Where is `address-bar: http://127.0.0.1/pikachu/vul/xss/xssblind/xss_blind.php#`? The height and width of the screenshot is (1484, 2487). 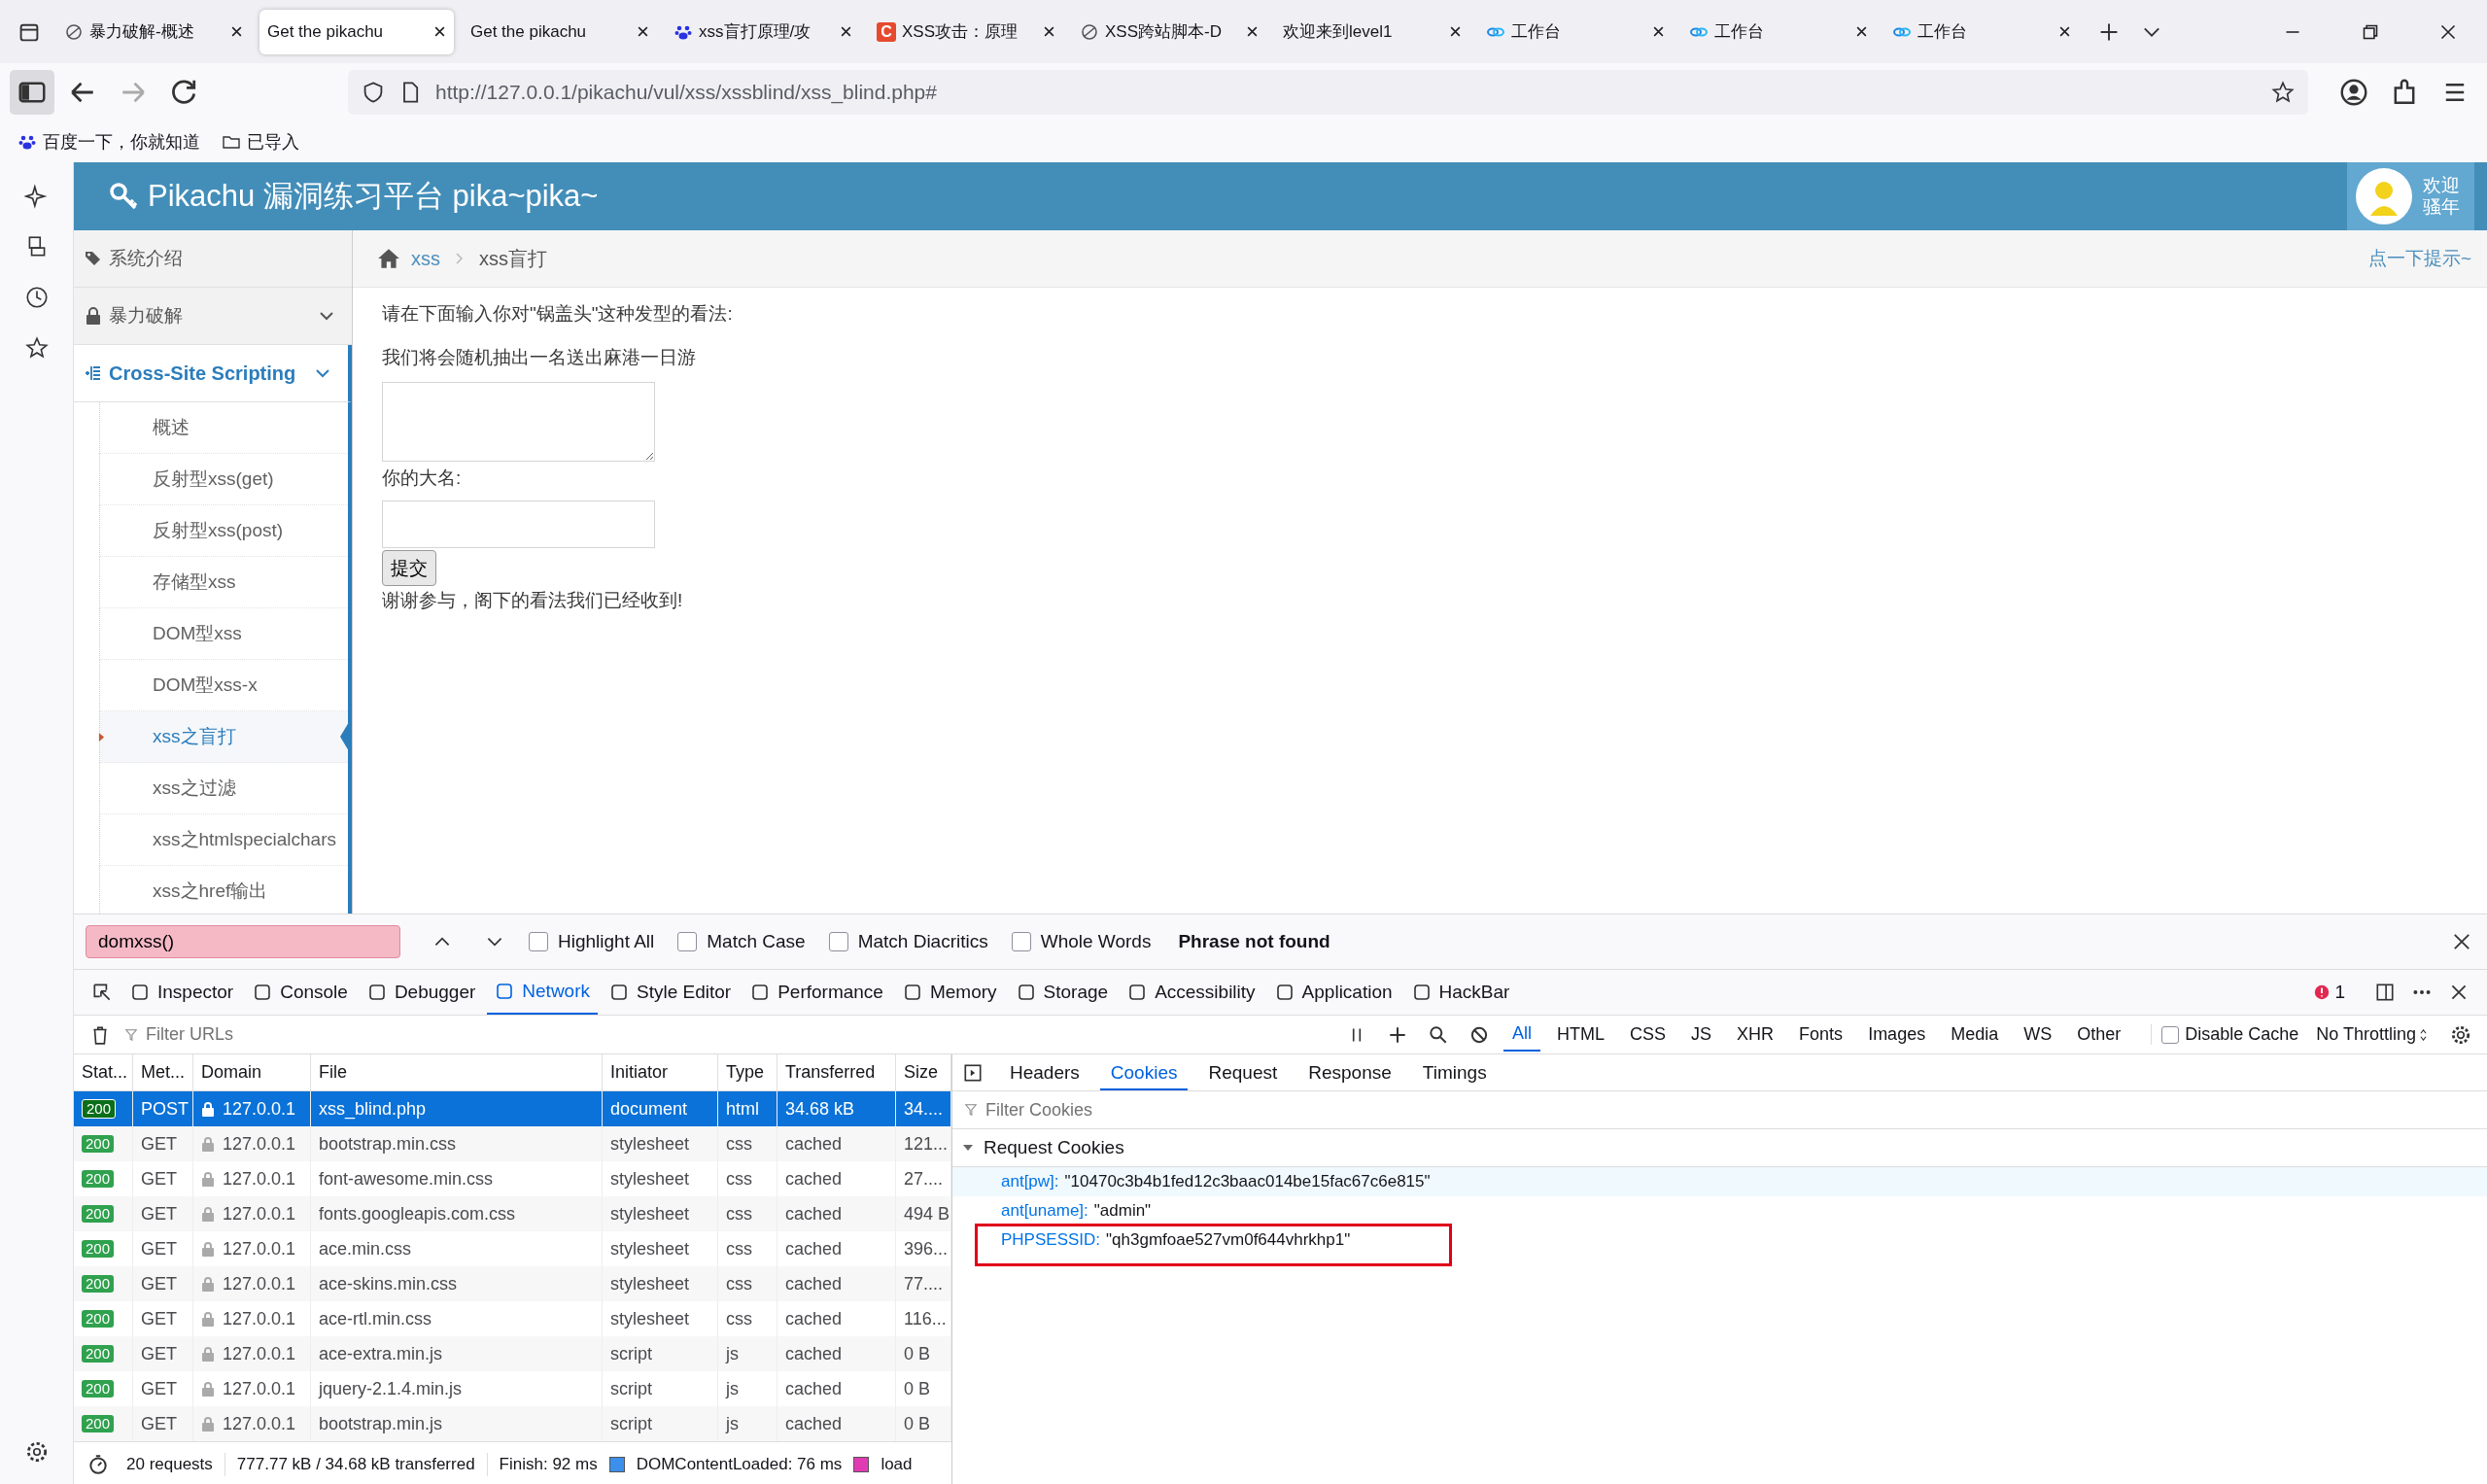
address-bar: http://127.0.0.1/pikachu/vul/xss/xssblind/xss_blind.php# is located at coordinates (1328, 92).